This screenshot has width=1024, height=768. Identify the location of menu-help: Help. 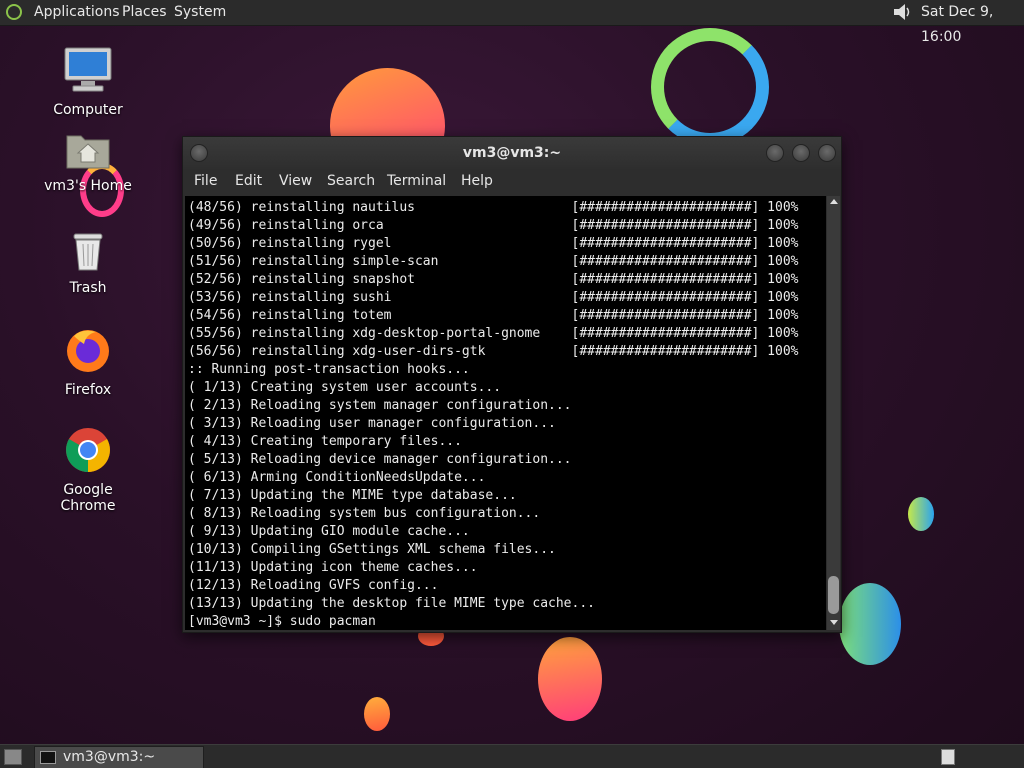
(477, 181).